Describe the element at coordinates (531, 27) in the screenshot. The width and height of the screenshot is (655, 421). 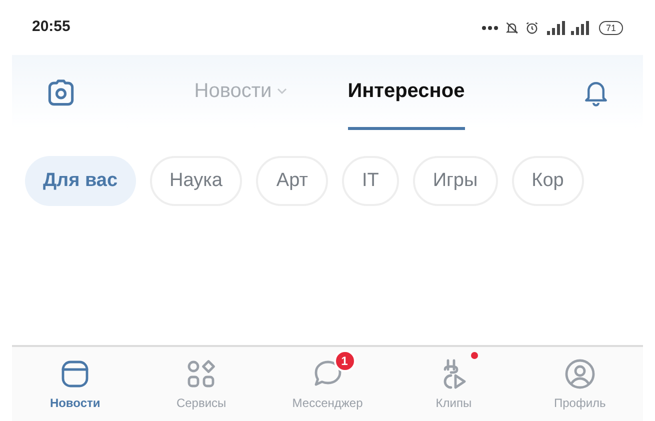
I see `alarm-icon` at that location.